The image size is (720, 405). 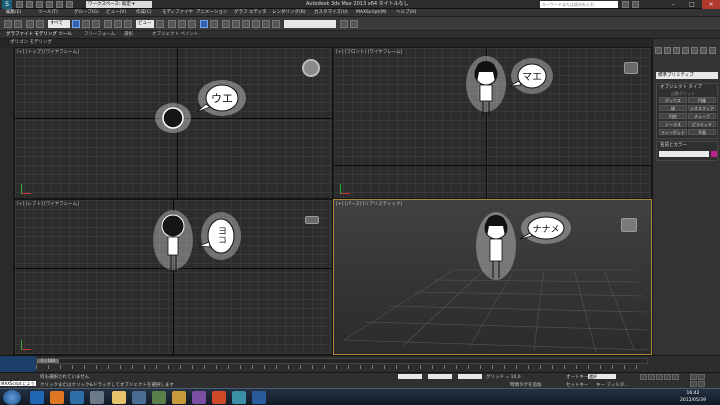 I want to click on object-name-input, so click(x=684, y=154).